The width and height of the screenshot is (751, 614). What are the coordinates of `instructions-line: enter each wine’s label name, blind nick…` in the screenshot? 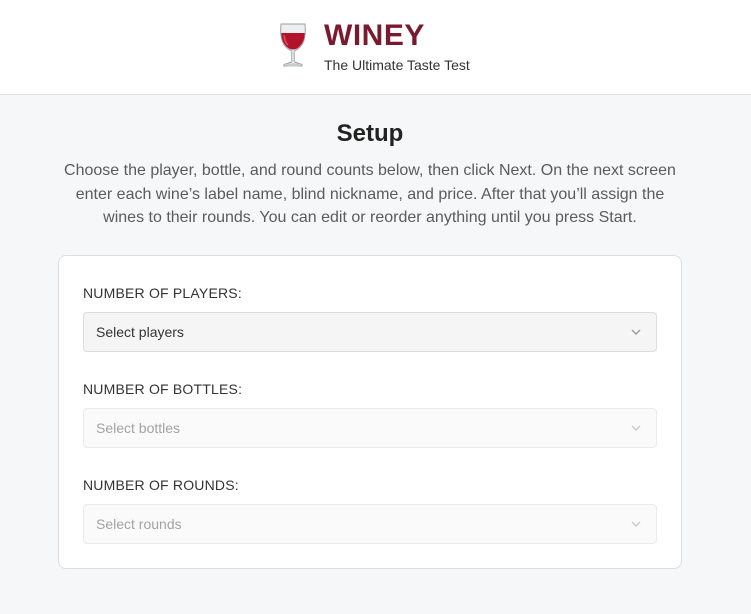 It's located at (370, 194).